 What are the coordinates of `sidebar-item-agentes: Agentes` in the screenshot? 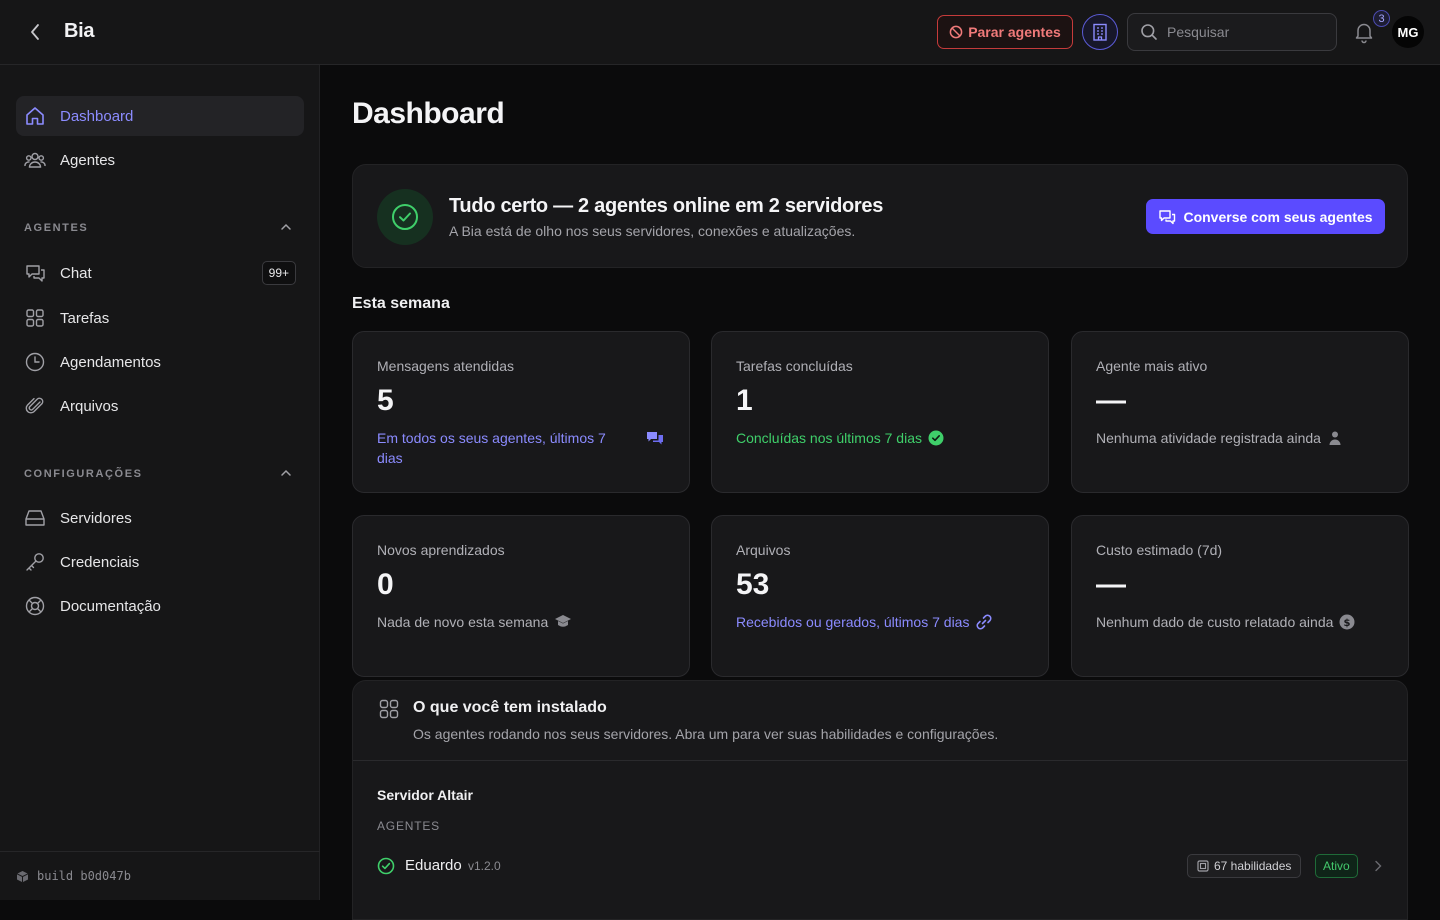 It's located at (160, 160).